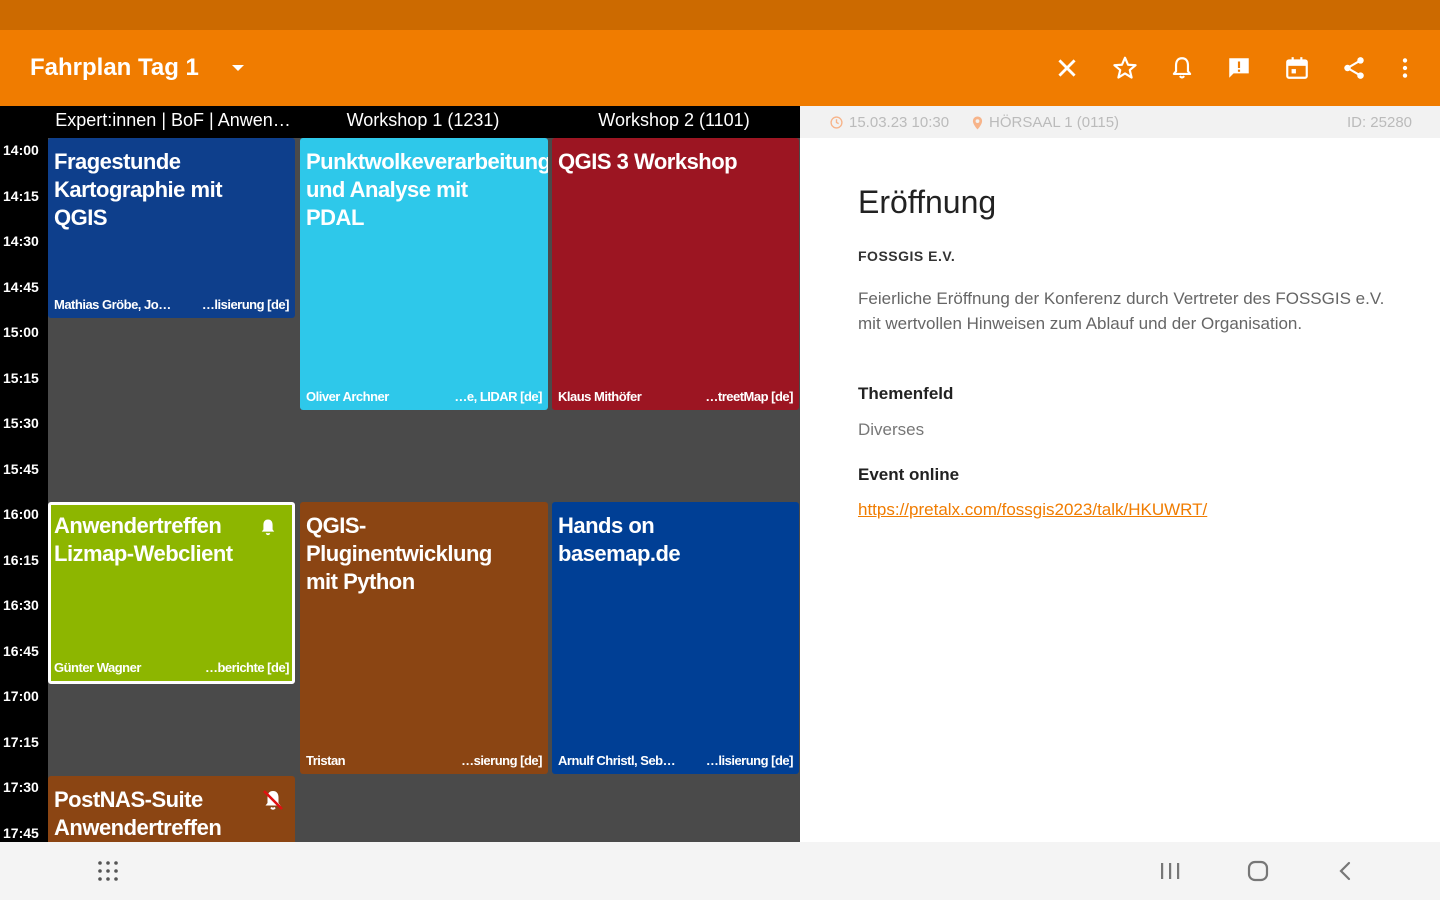 The height and width of the screenshot is (900, 1440). What do you see at coordinates (1054, 122) in the screenshot?
I see `event-room-text: HÖRSAAL 1 (0115)` at bounding box center [1054, 122].